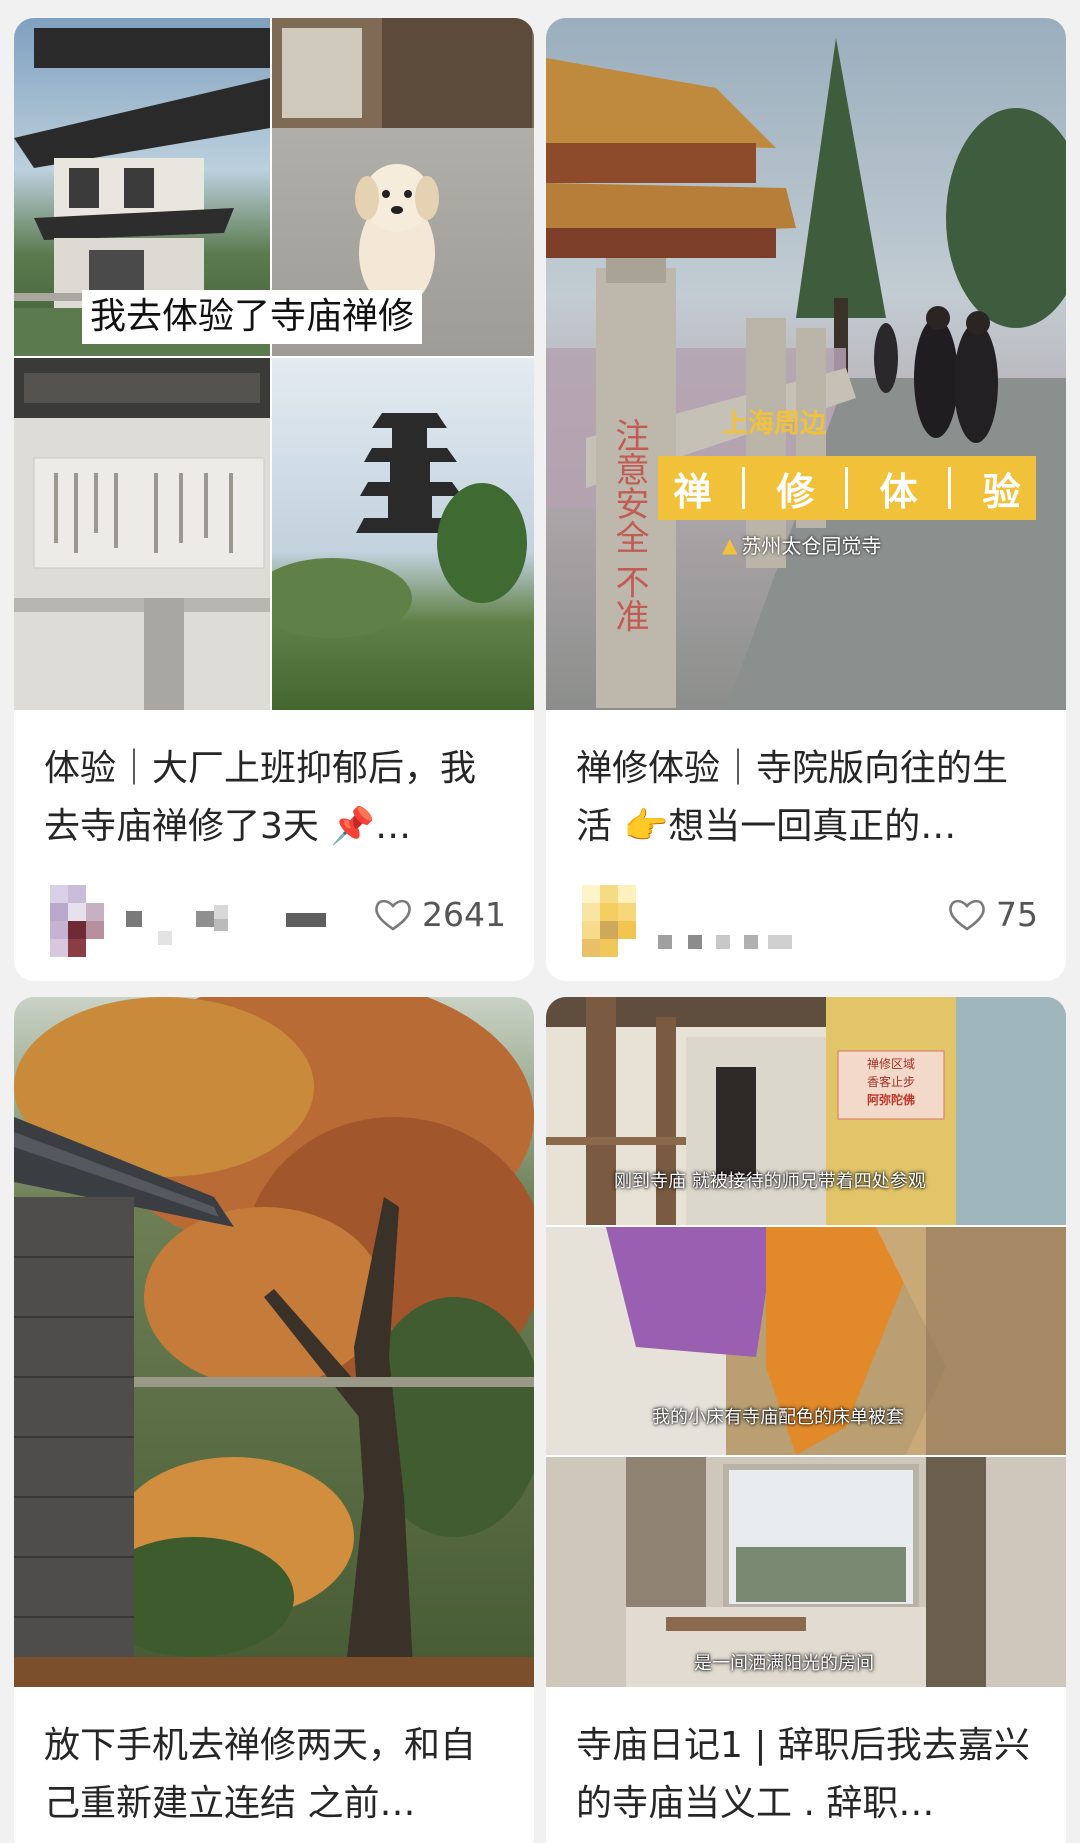  Describe the element at coordinates (252, 317) in the screenshot. I see `cover-overlay-caption: 我去体验了寺庙禅修` at that location.